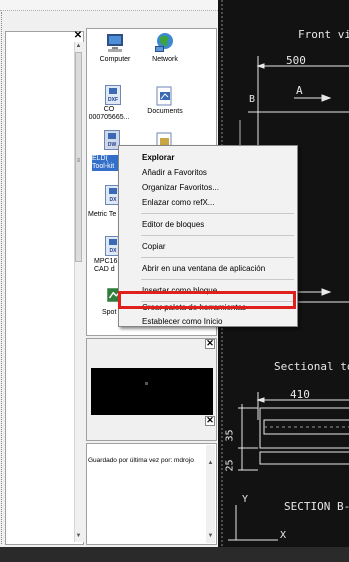 This screenshot has height=562, width=349. I want to click on drawing-preview-image, so click(152, 391).